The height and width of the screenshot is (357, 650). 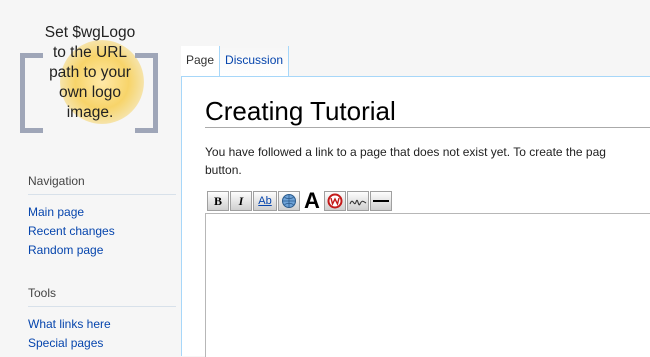 What do you see at coordinates (201, 61) in the screenshot?
I see `tab-page: Page` at bounding box center [201, 61].